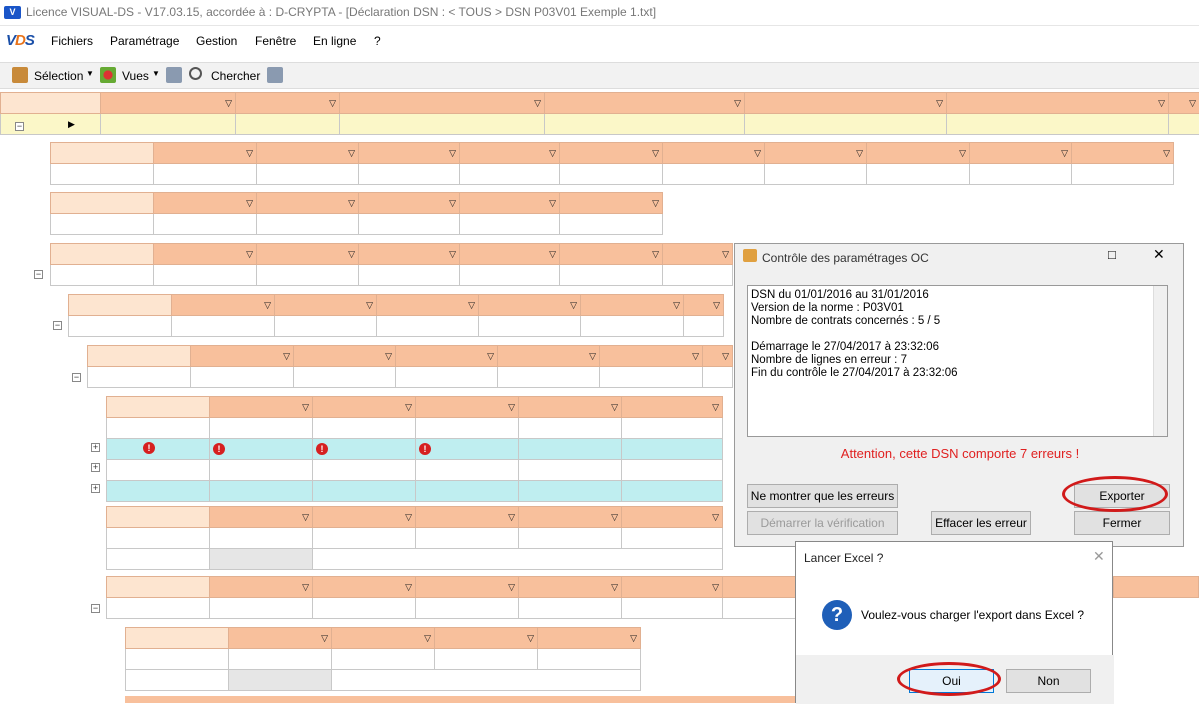  I want to click on log-scrollbar, so click(1160, 361).